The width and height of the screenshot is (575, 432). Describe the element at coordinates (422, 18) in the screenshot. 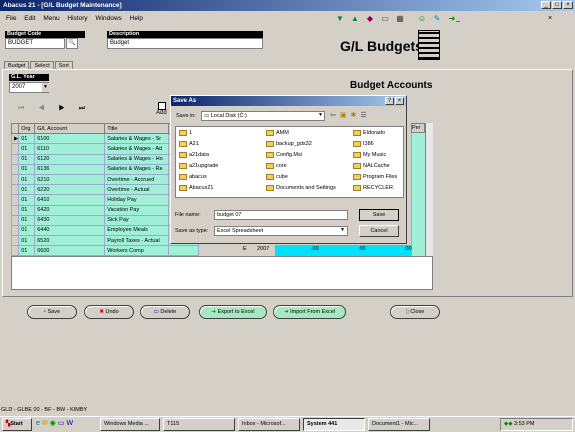

I see `person-icon: ☺` at that location.